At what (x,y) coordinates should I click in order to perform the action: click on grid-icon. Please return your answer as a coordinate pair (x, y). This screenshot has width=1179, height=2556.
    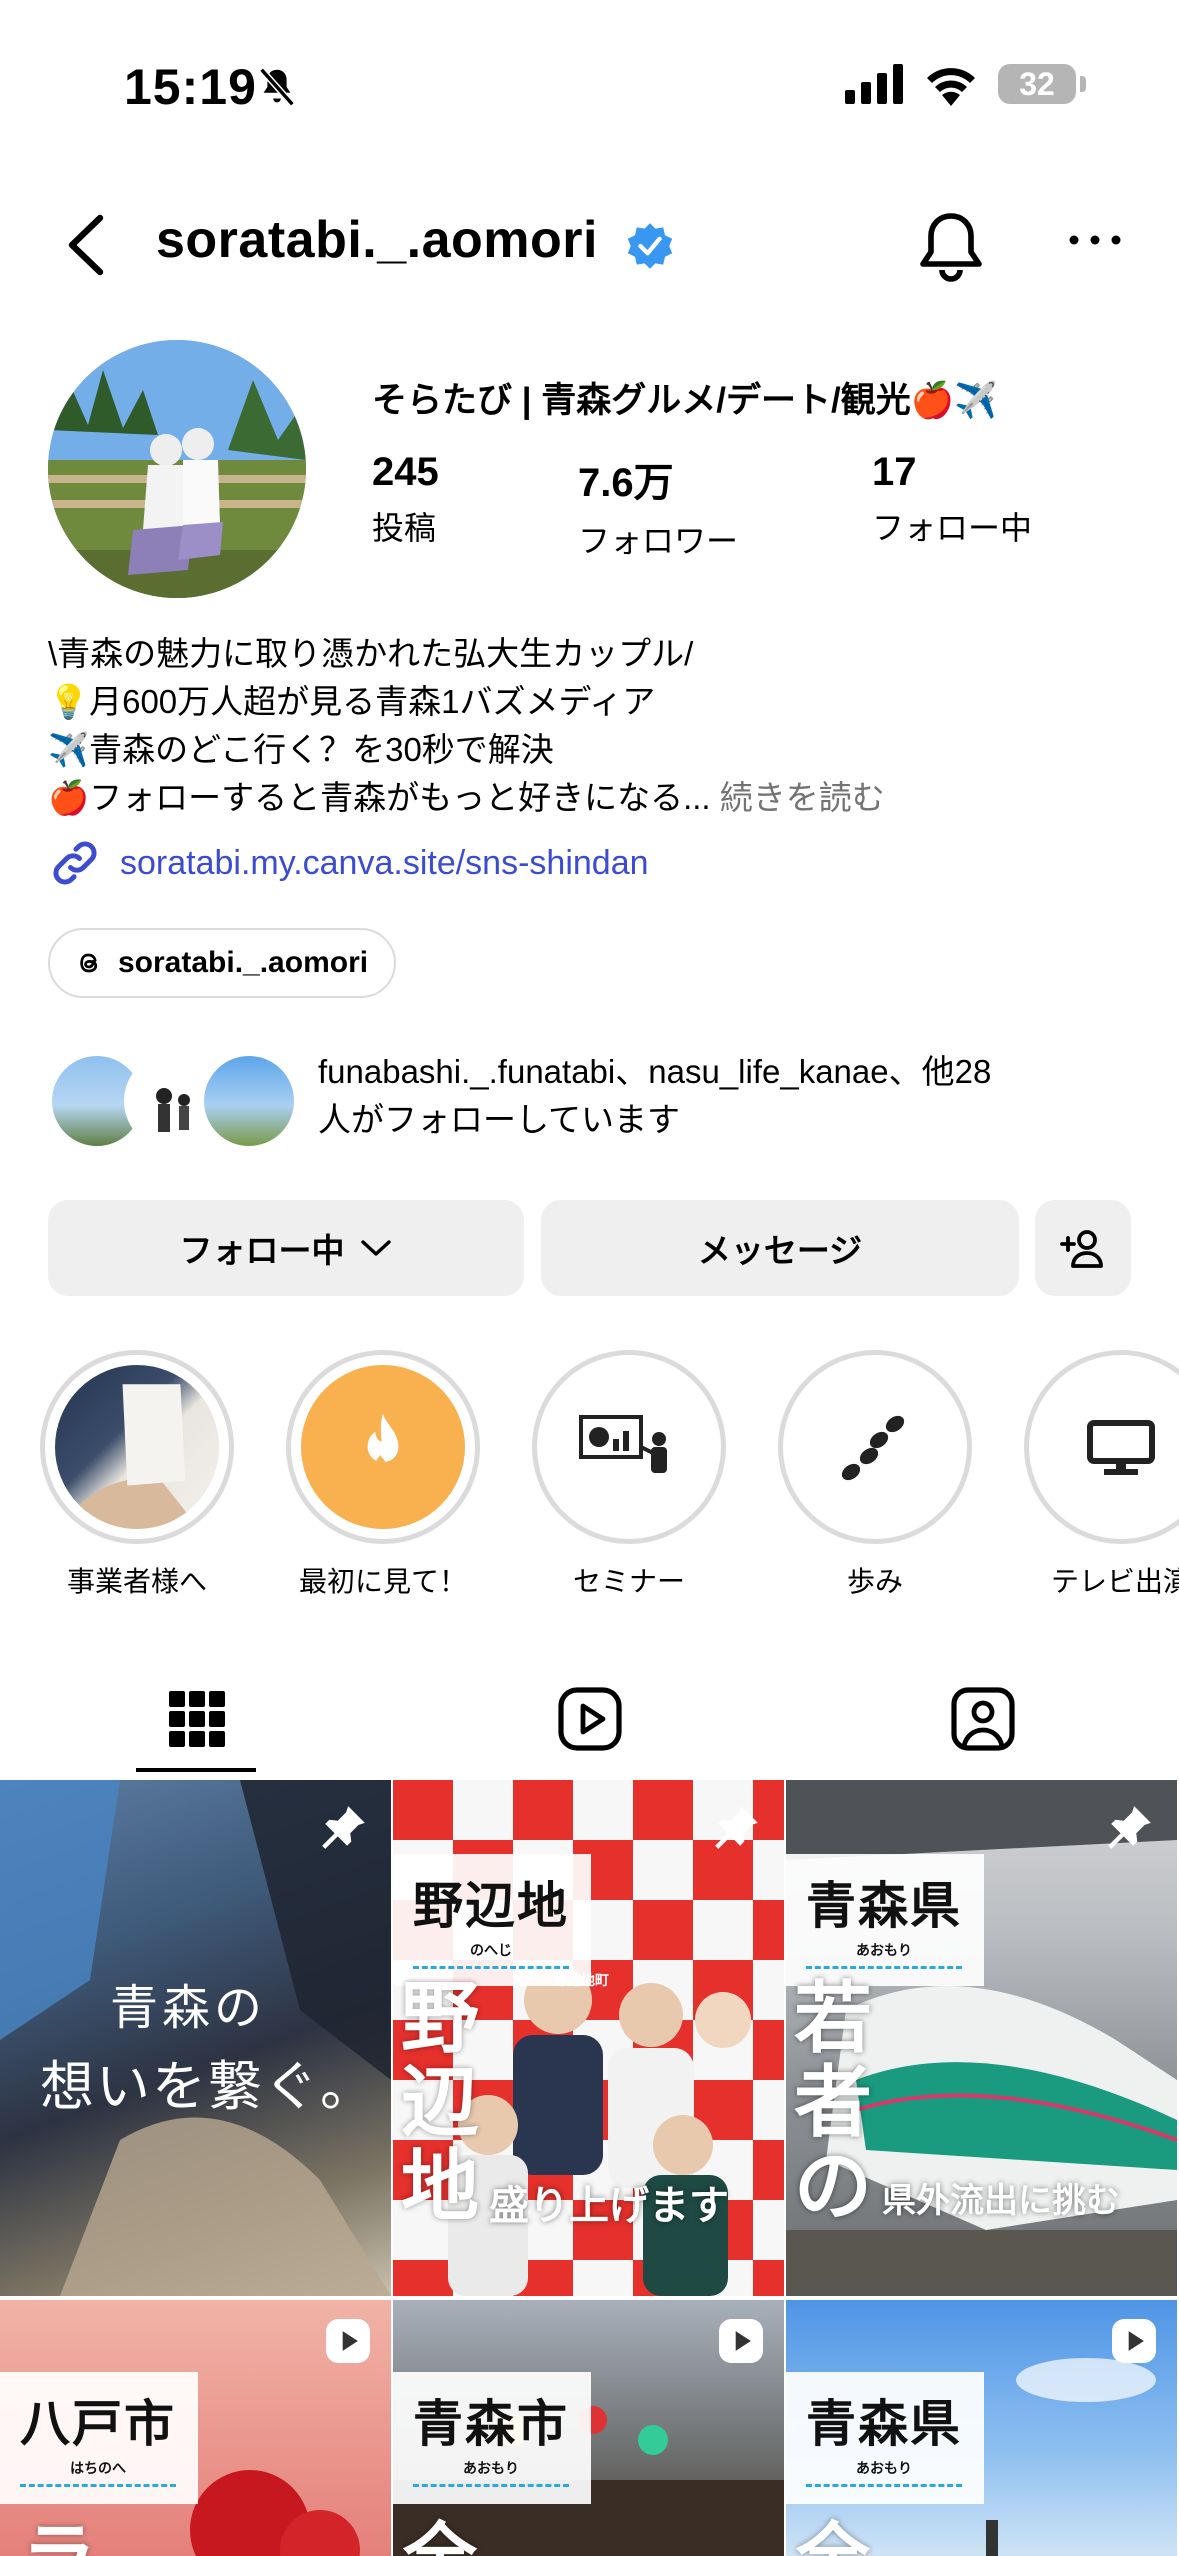
    Looking at the image, I should click on (196, 1719).